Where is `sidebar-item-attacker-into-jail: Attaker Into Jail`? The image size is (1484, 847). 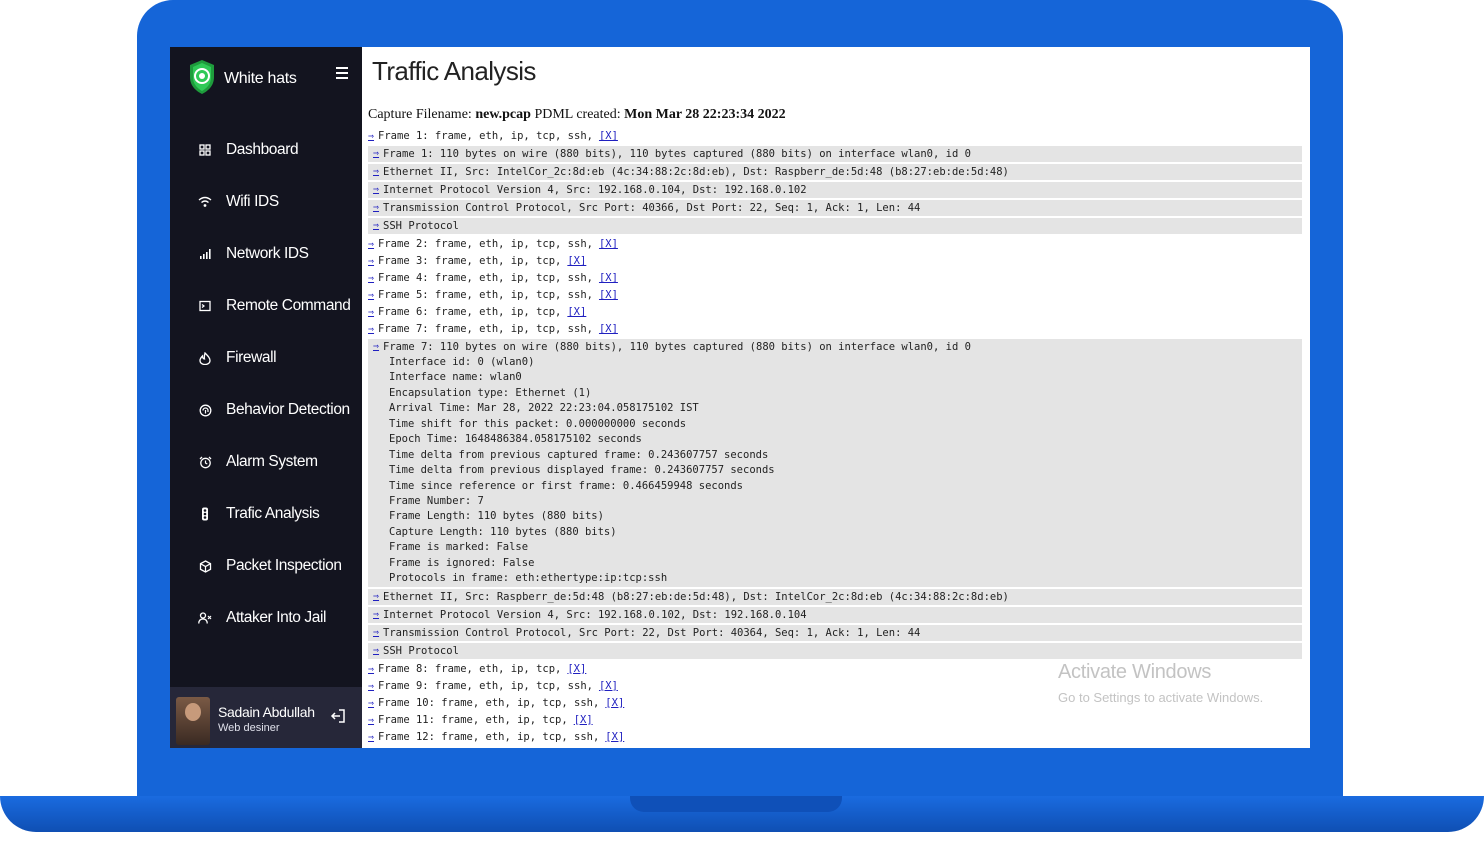
sidebar-item-attacker-into-jail: Attaker Into Jail is located at coordinates (266, 618).